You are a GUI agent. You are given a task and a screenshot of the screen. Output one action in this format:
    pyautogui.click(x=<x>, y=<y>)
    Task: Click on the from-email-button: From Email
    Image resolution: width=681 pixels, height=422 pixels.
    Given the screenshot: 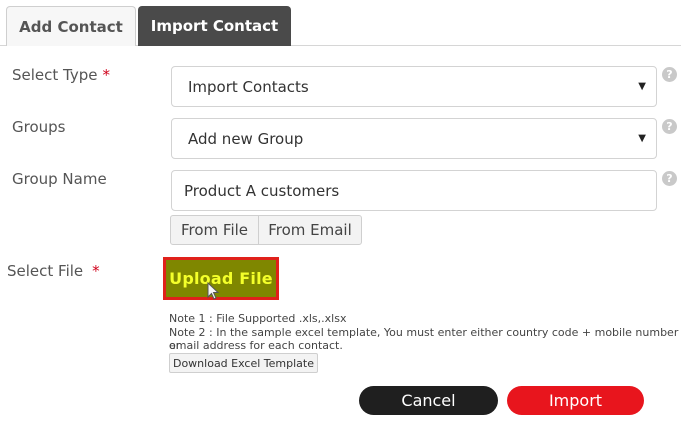 What is the action you would take?
    pyautogui.click(x=310, y=230)
    